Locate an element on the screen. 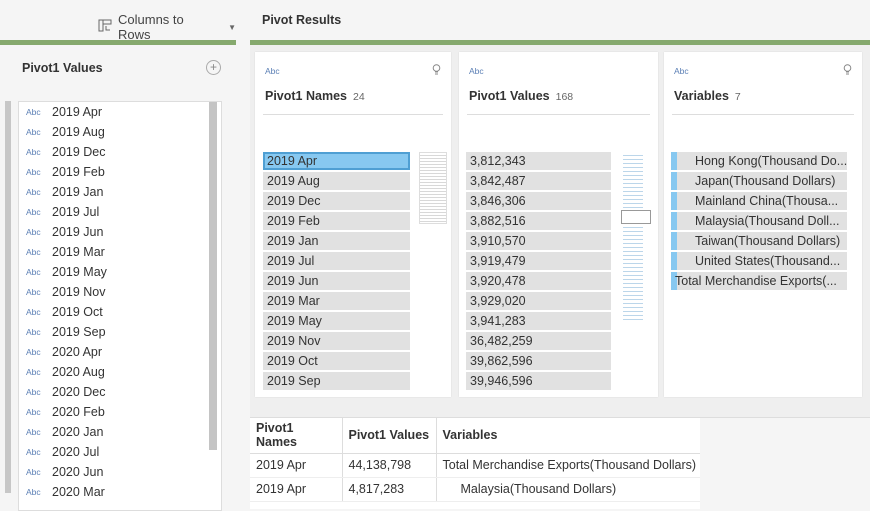 The image size is (870, 511). list-item: Abc 2020 Dec is located at coordinates (120, 392).